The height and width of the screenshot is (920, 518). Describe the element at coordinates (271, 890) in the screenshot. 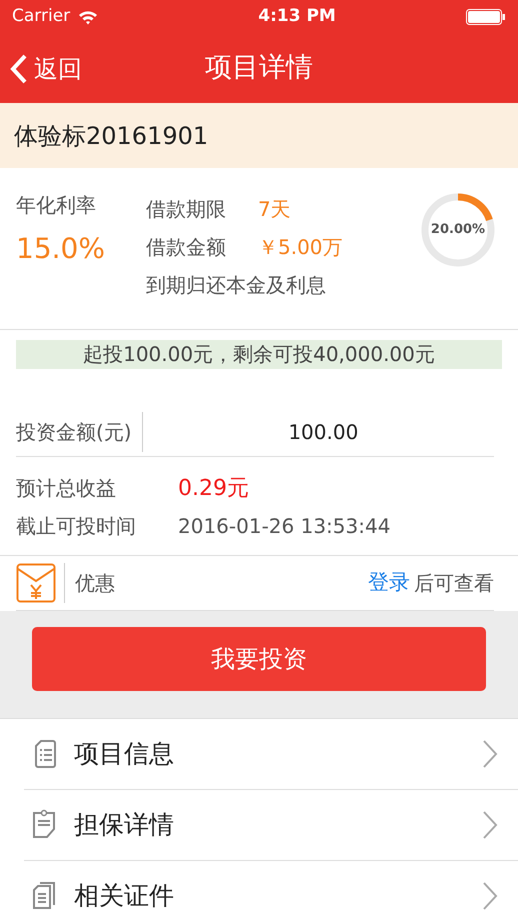

I see `menu-item: 相关证件` at that location.